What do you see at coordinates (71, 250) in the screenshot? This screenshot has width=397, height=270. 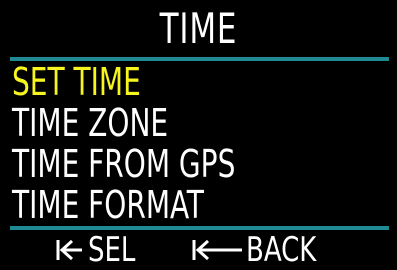 I see `arrow-to-bar-left-short-icon` at bounding box center [71, 250].